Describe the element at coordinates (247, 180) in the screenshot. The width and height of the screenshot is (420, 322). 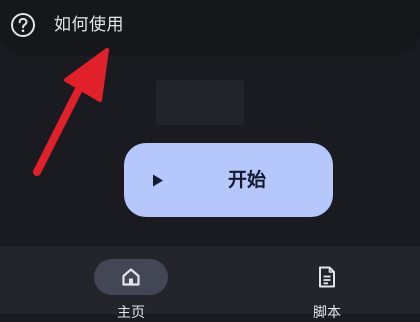
I see `start-label: 开始` at that location.